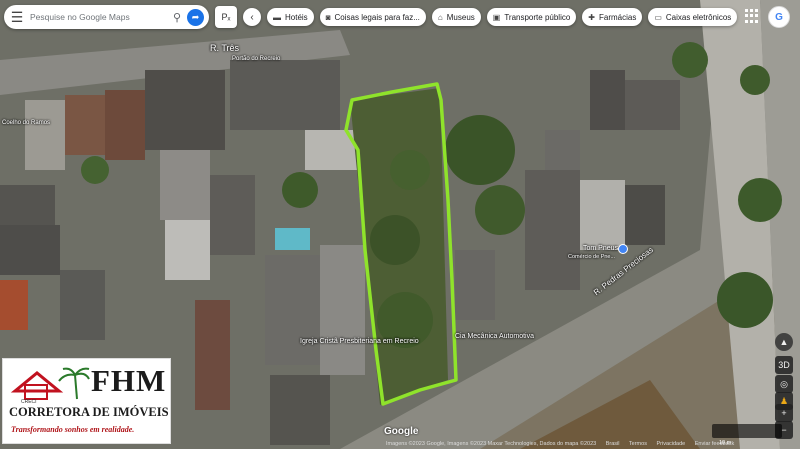 The height and width of the screenshot is (449, 800). I want to click on category-transit: ▣ Transporte público, so click(531, 17).